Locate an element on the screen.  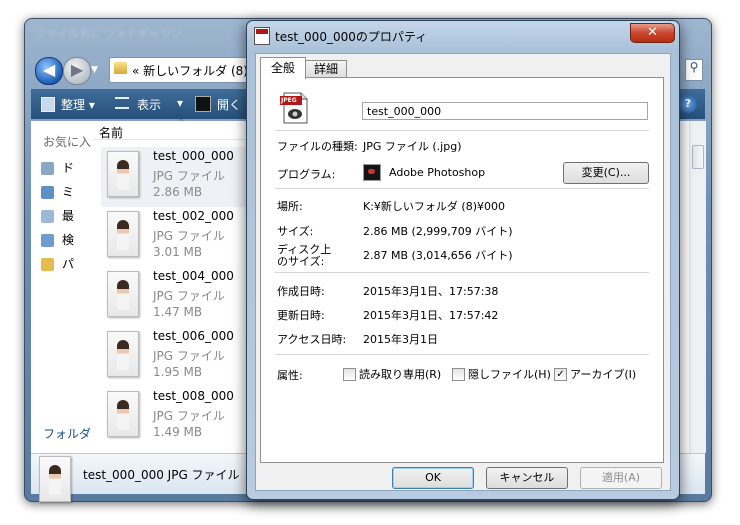
program-value: Adobe Photoshop is located at coordinates (437, 172).